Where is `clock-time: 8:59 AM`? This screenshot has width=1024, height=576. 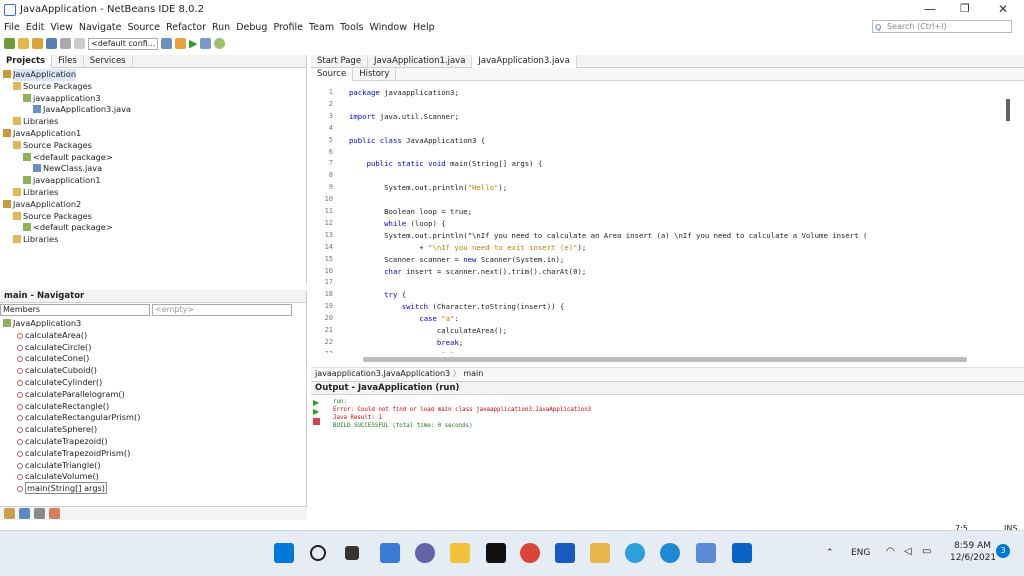 clock-time: 8:59 AM is located at coordinates (972, 546).